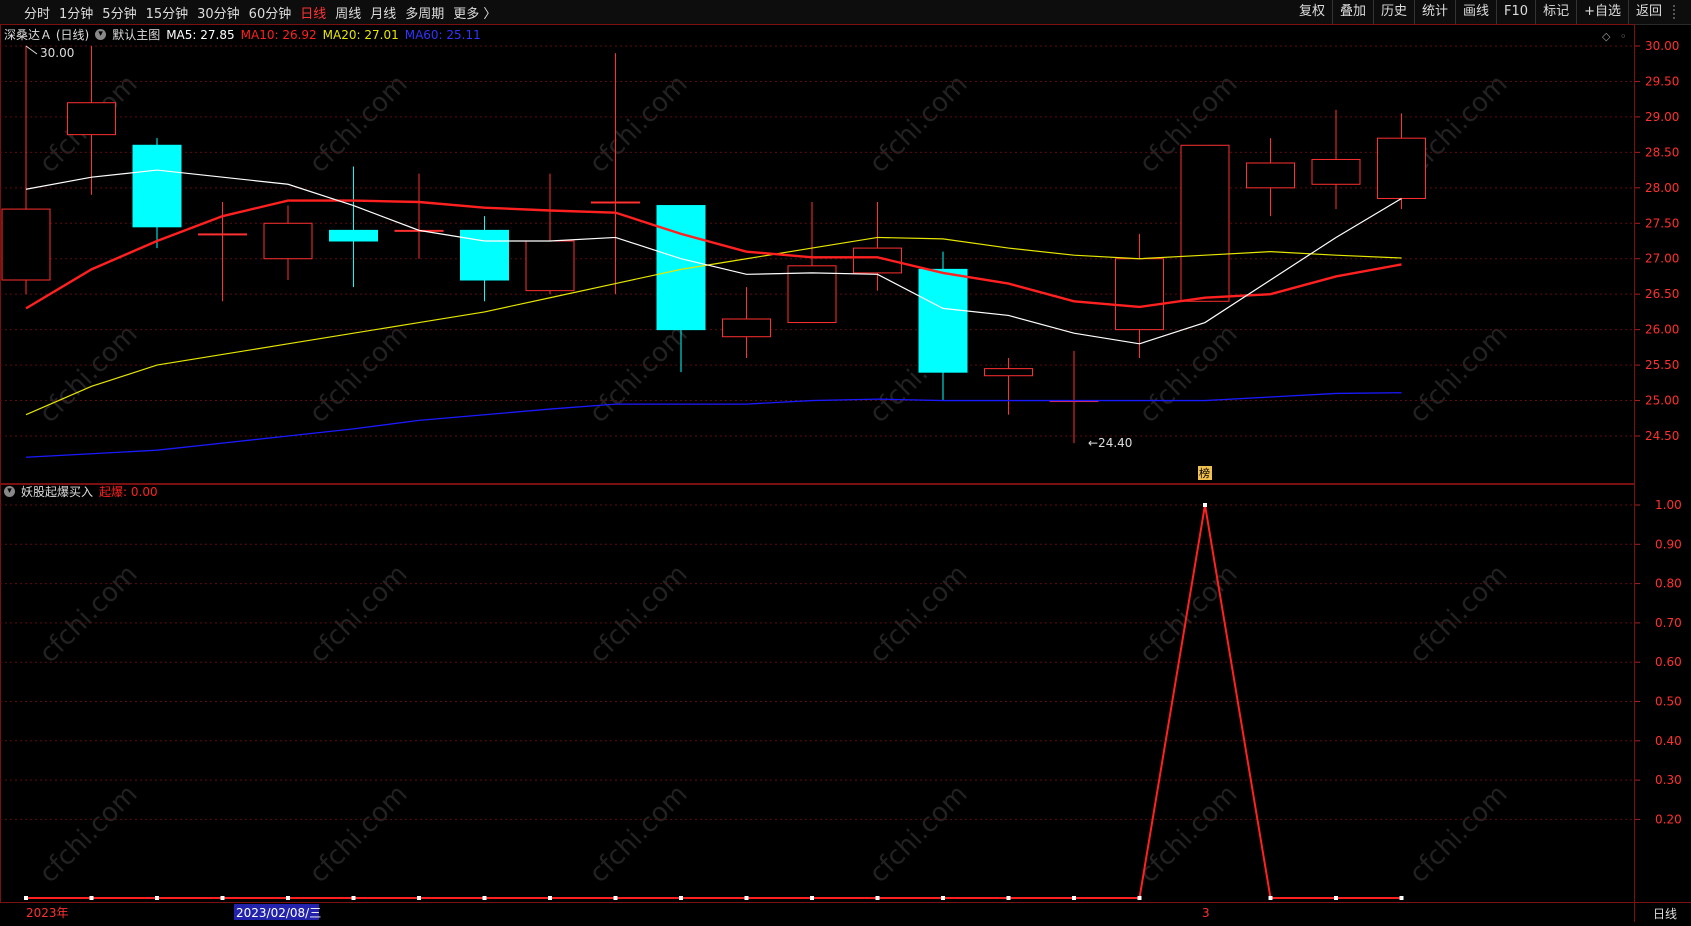 This screenshot has width=1691, height=926. Describe the element at coordinates (1662, 436) in the screenshot. I see `price-axis-label: 24.50` at that location.